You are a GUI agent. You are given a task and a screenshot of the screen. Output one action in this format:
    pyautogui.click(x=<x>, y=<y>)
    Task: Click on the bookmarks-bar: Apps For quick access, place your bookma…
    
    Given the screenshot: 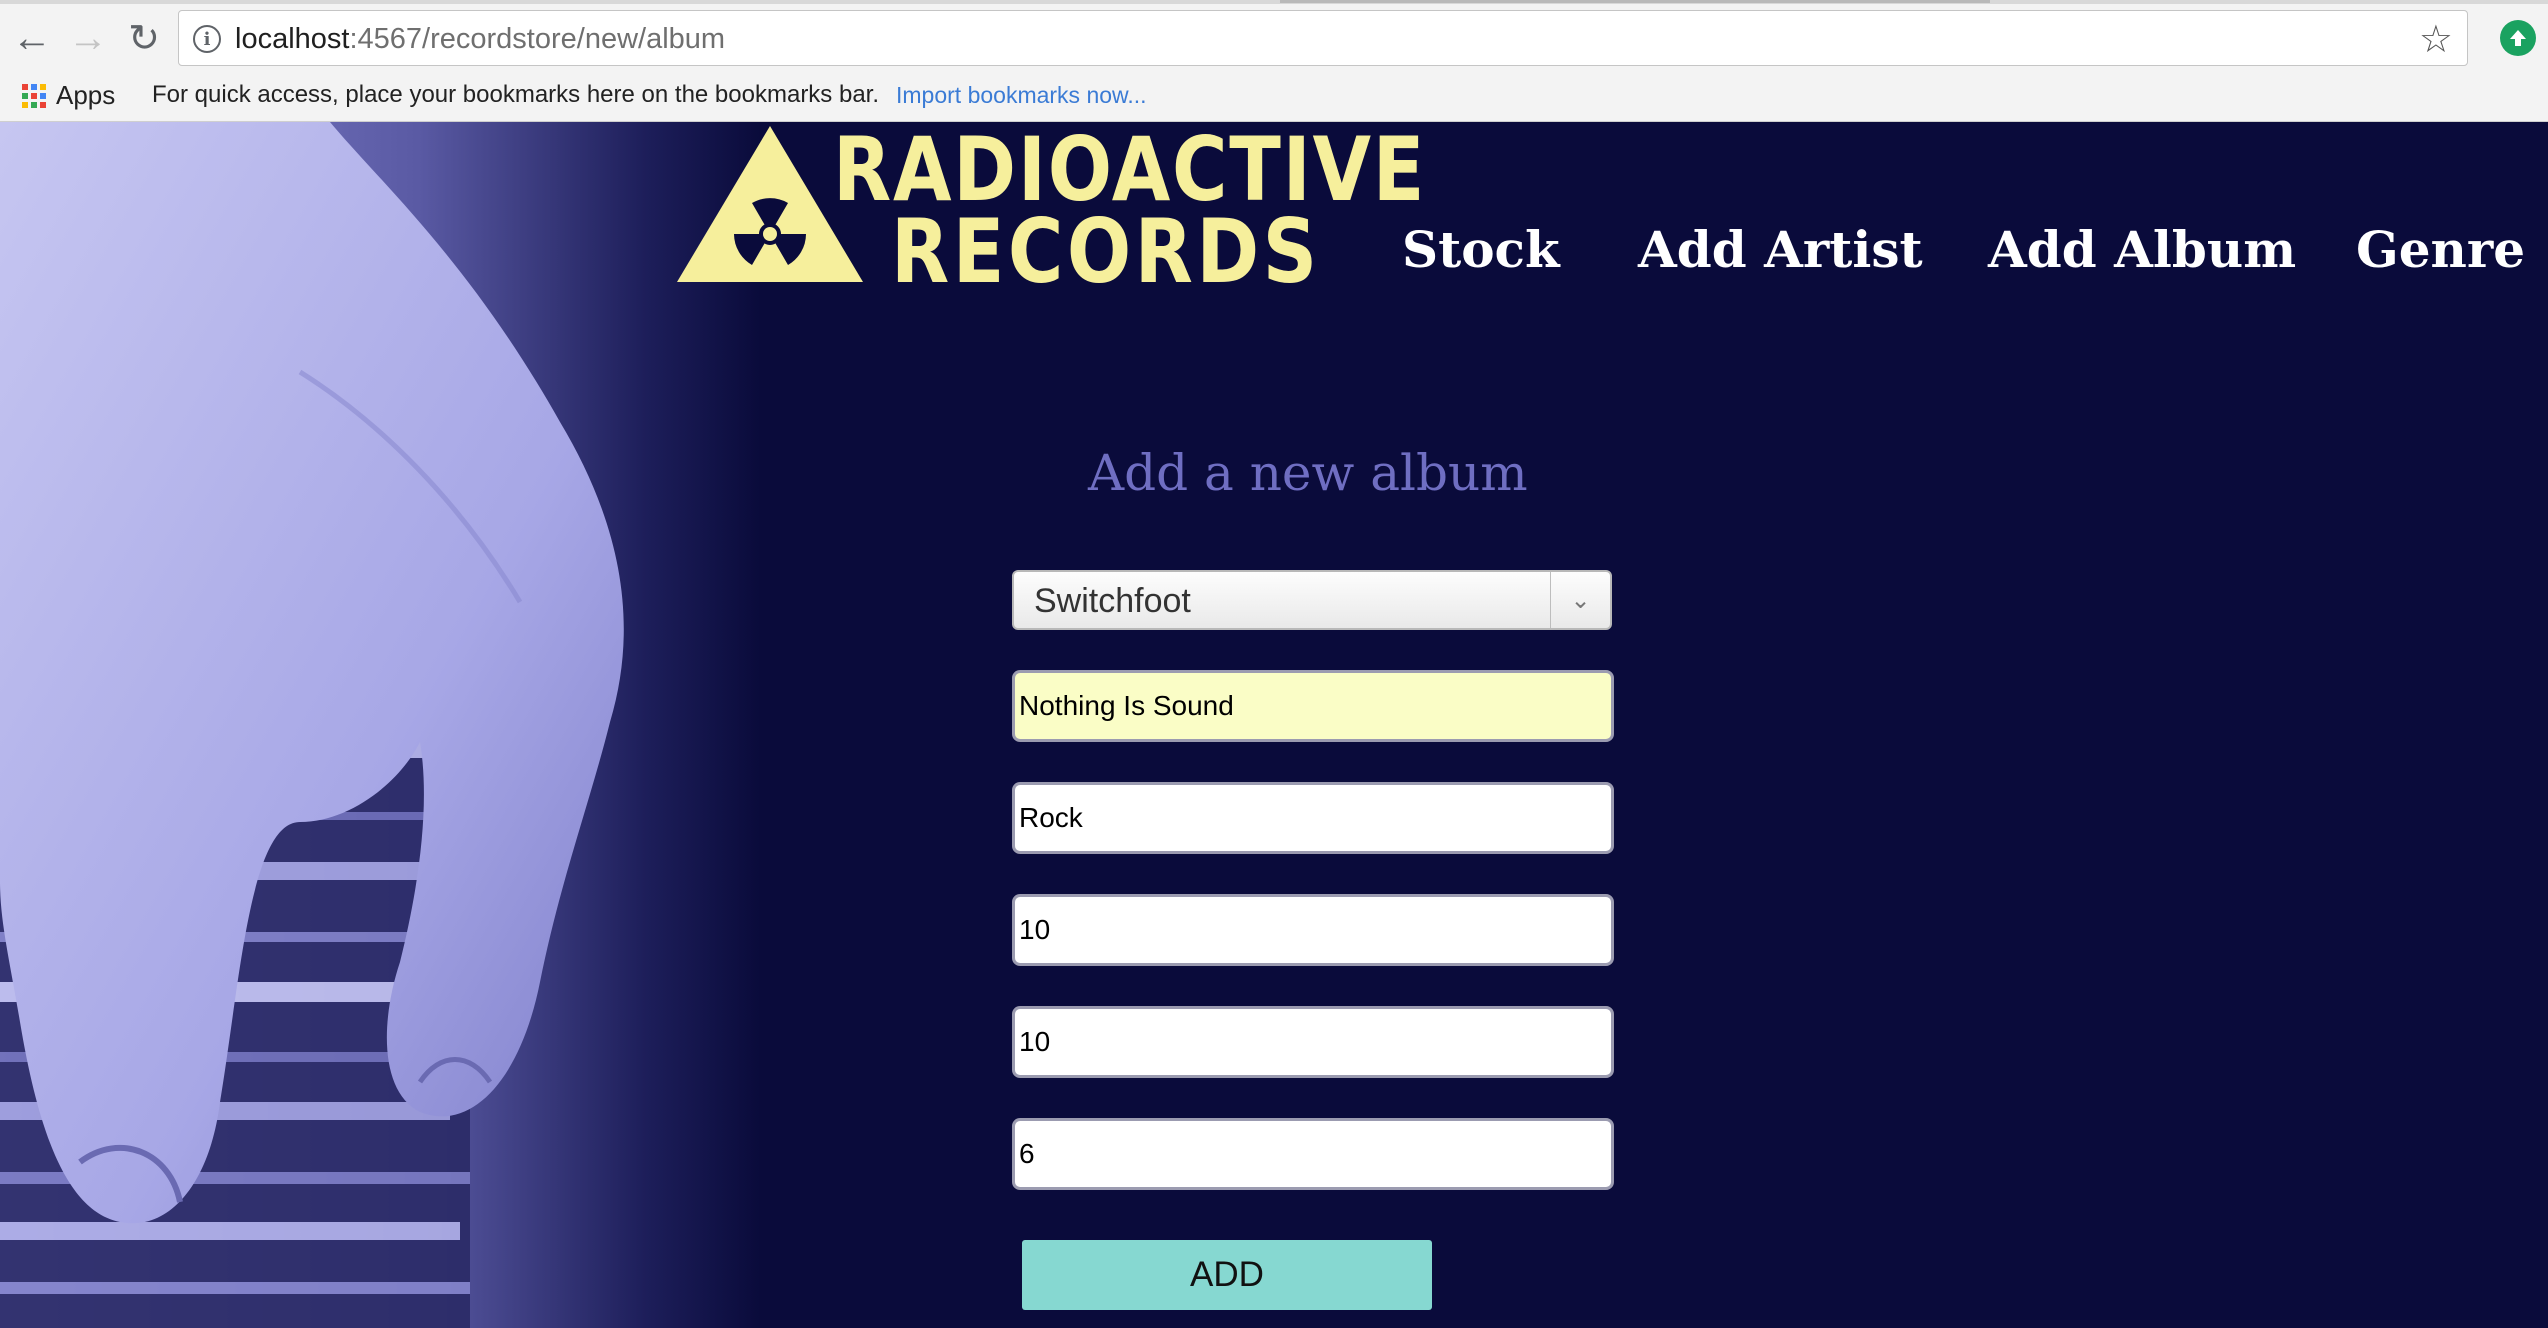 What is the action you would take?
    pyautogui.click(x=1274, y=98)
    